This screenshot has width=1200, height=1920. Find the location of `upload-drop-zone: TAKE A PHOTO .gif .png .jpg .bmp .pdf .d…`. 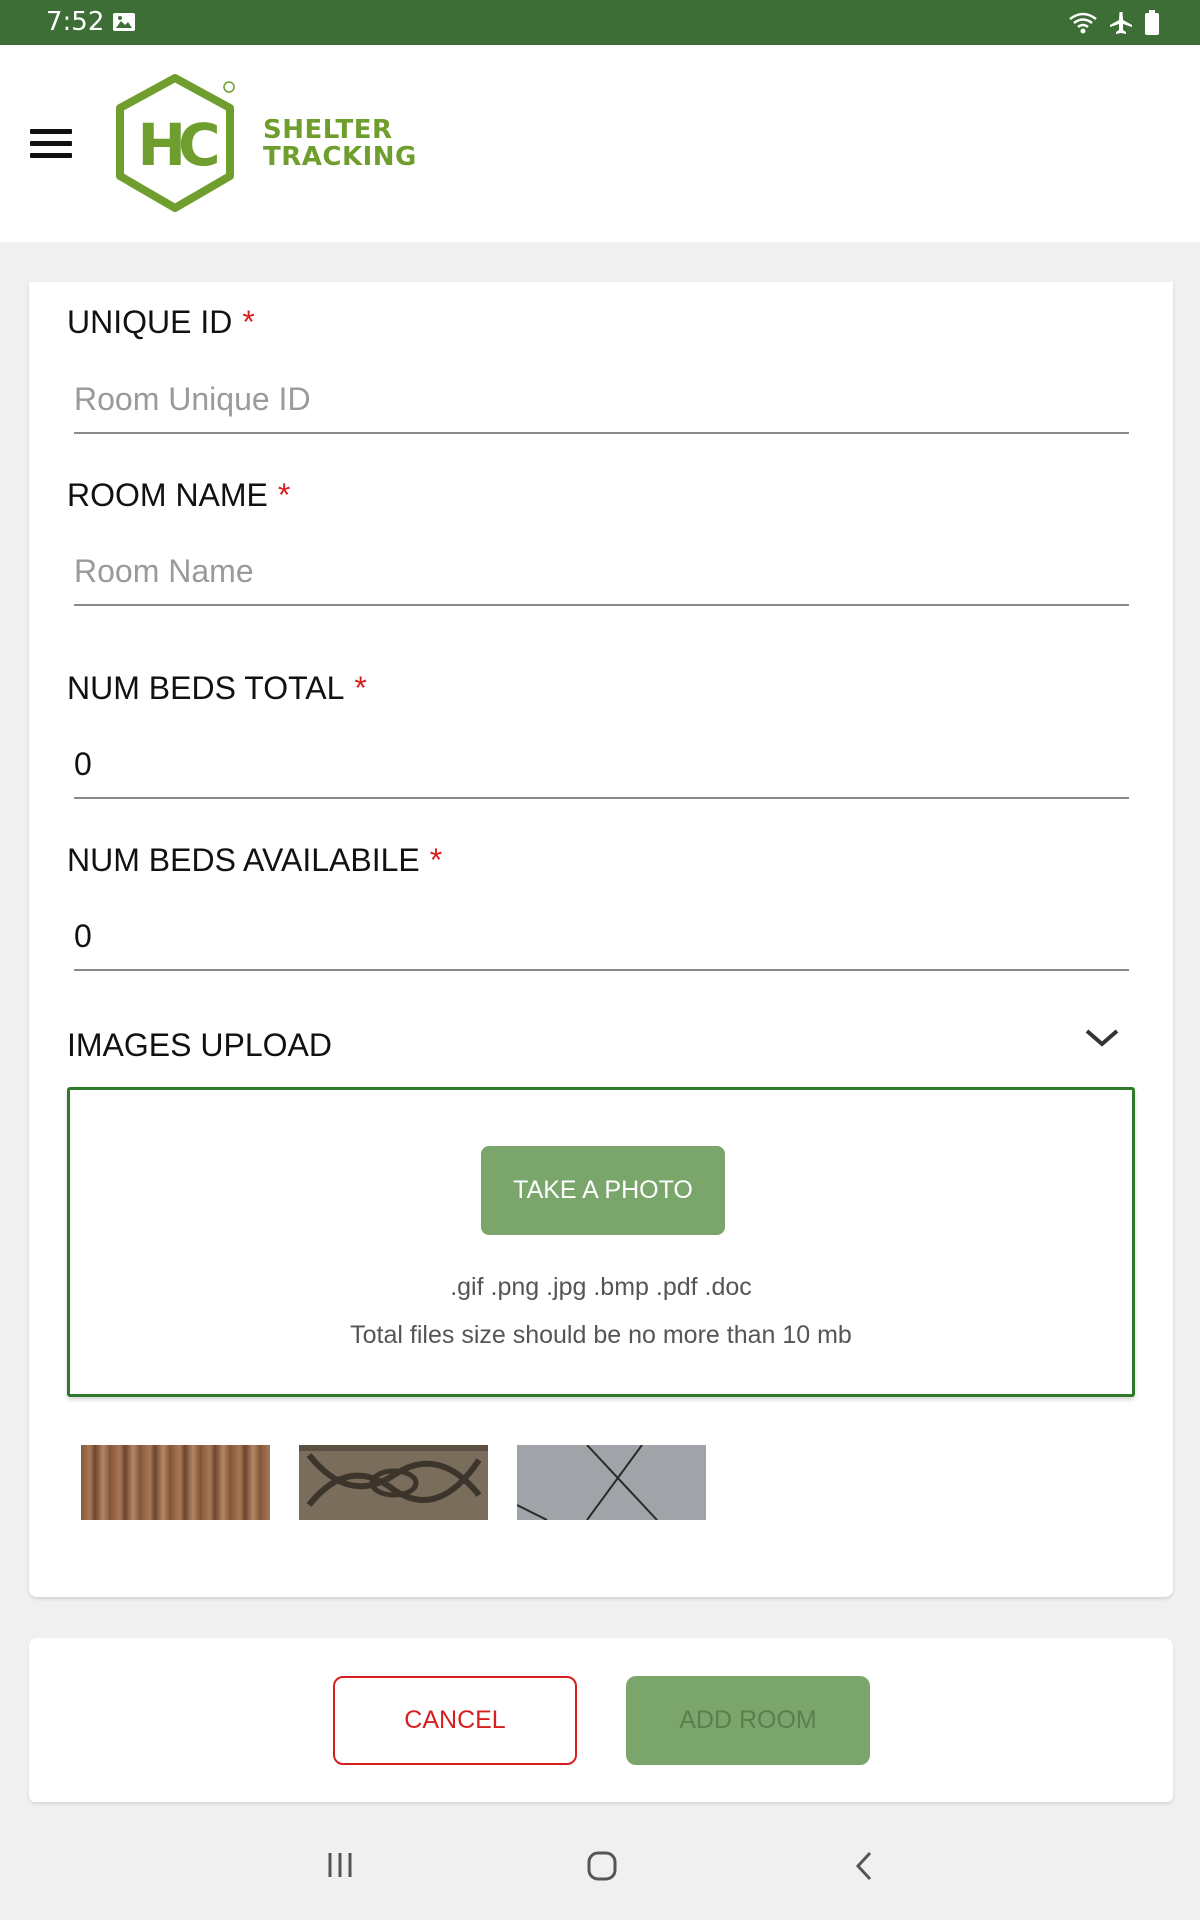

upload-drop-zone: TAKE A PHOTO .gif .png .jpg .bmp .pdf .d… is located at coordinates (601, 1242).